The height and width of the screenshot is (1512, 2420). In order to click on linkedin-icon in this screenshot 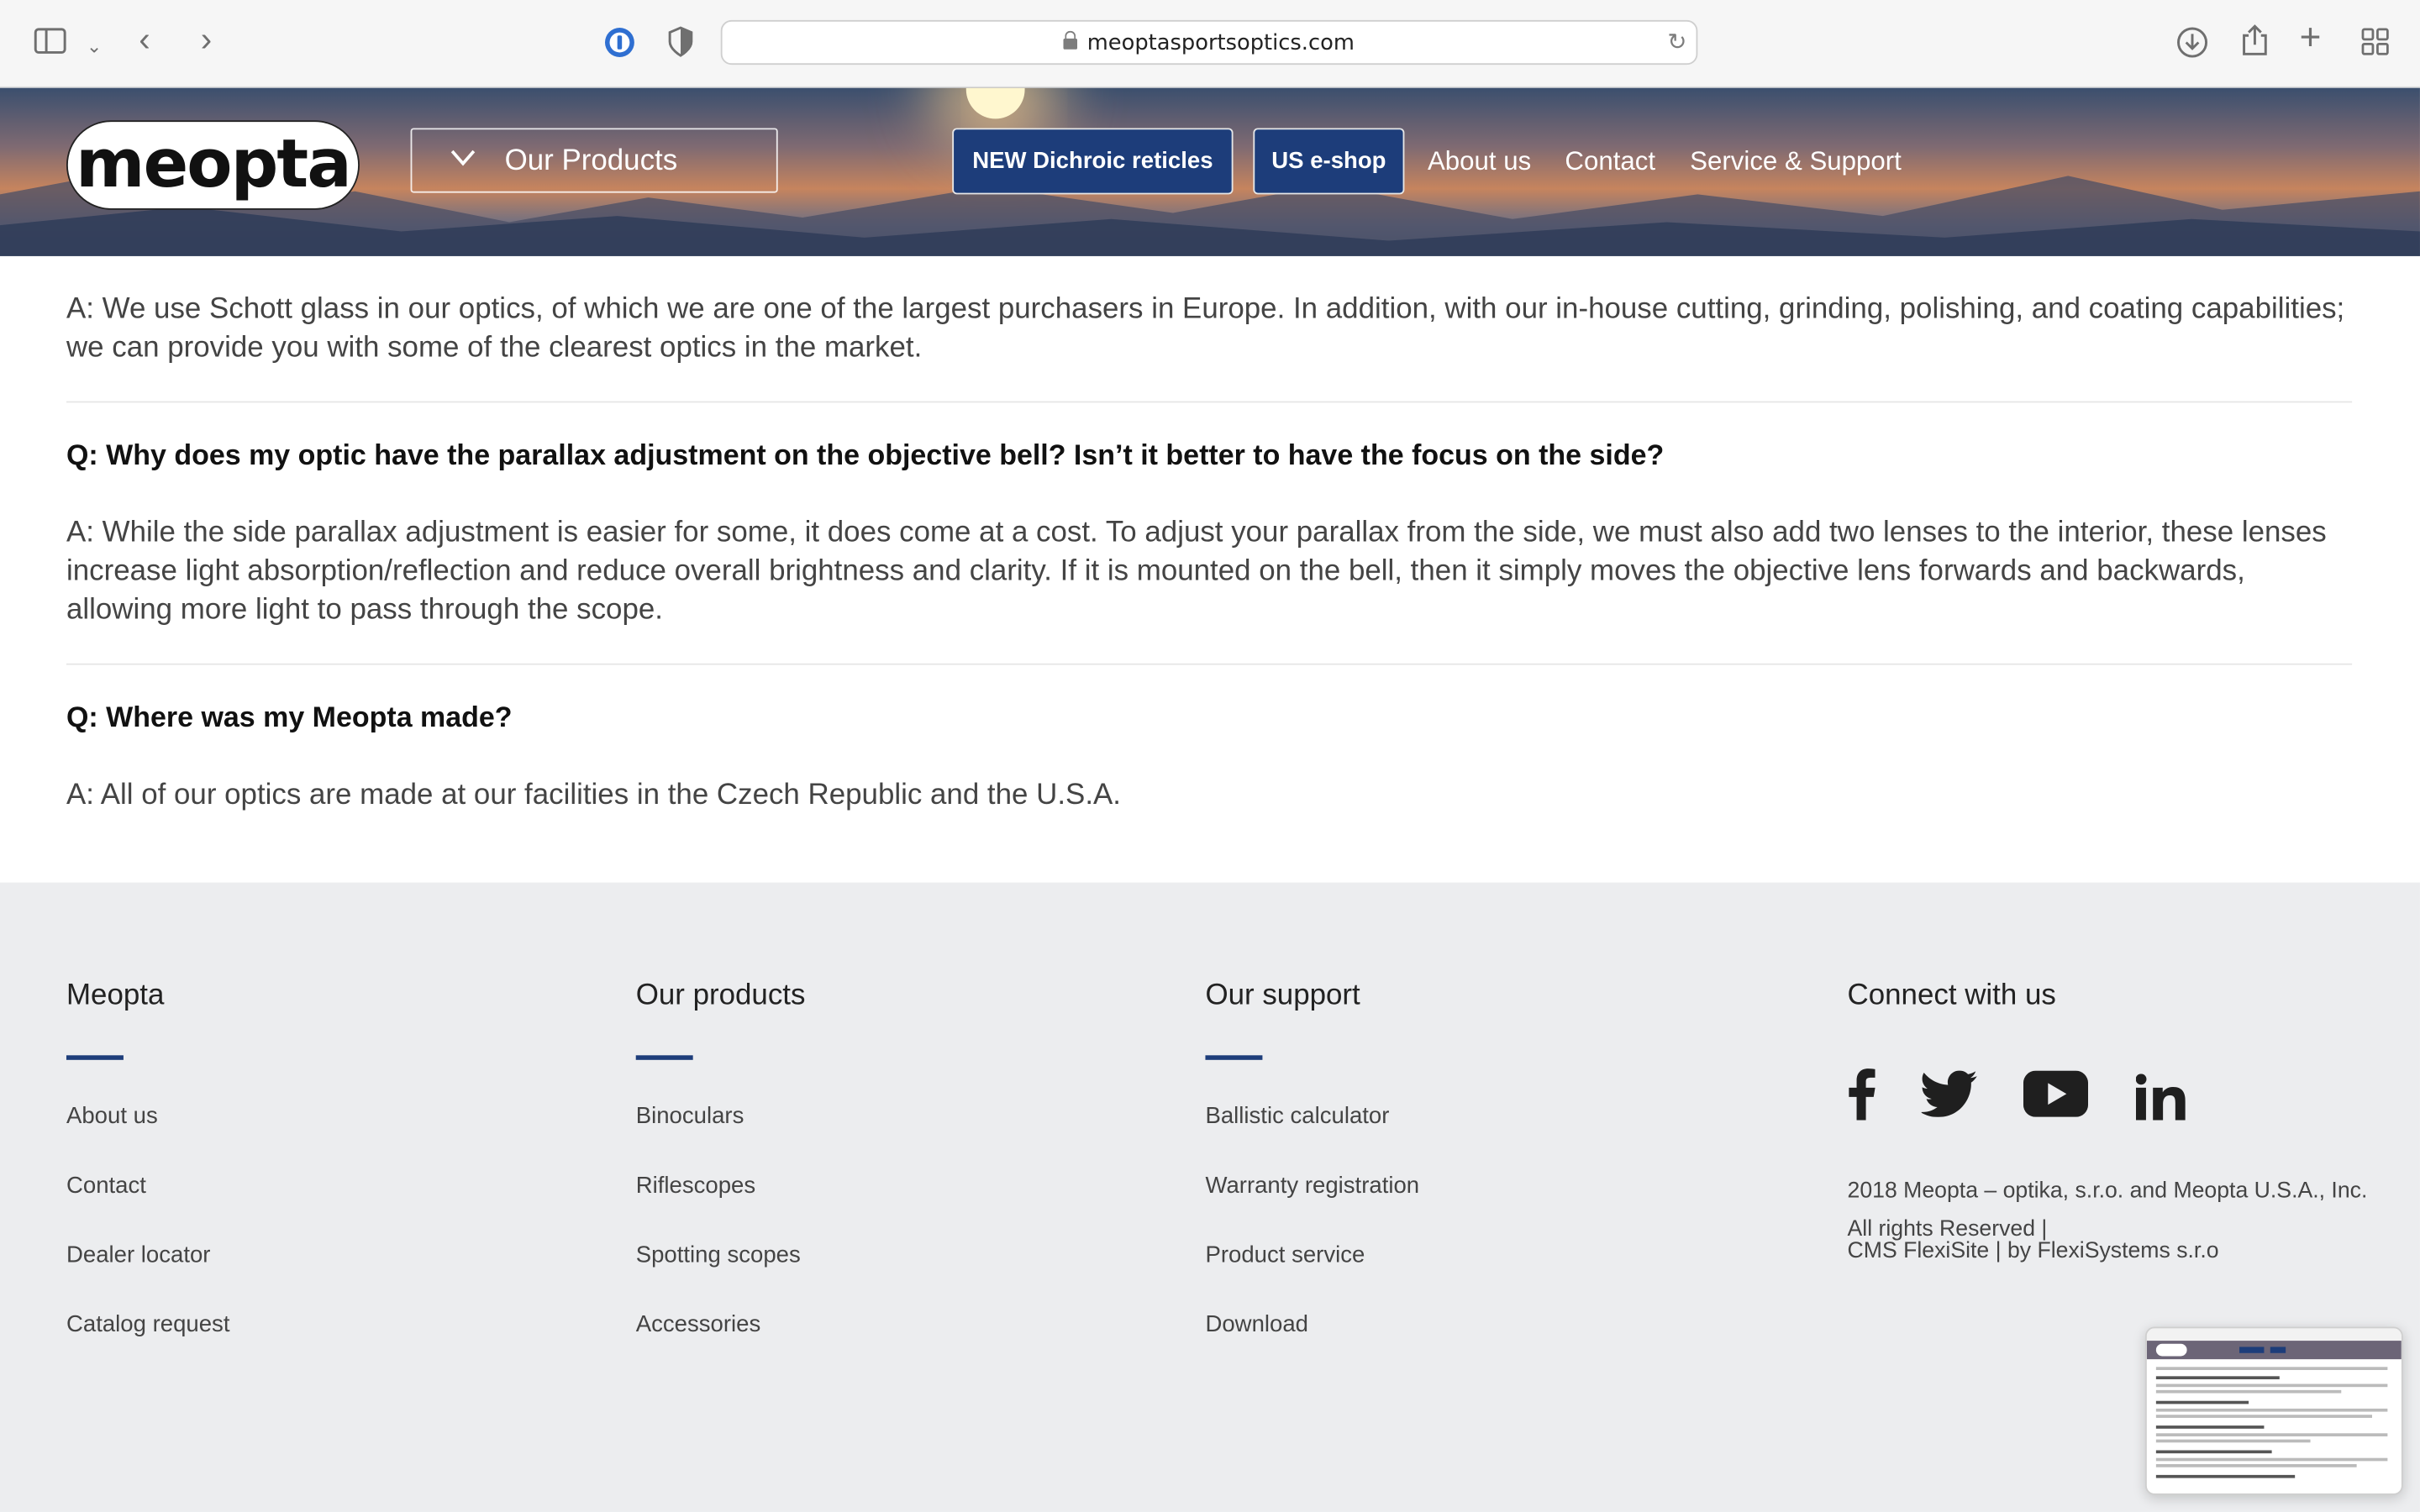, I will do `click(2160, 1100)`.